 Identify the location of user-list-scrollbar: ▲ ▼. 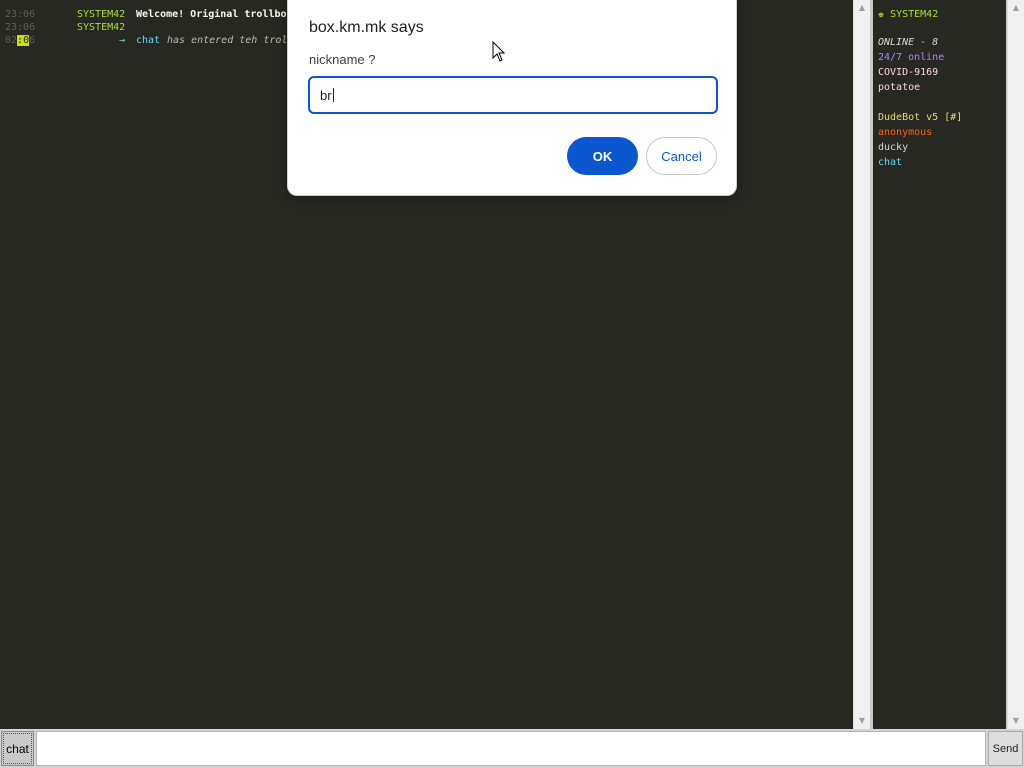
(1015, 364).